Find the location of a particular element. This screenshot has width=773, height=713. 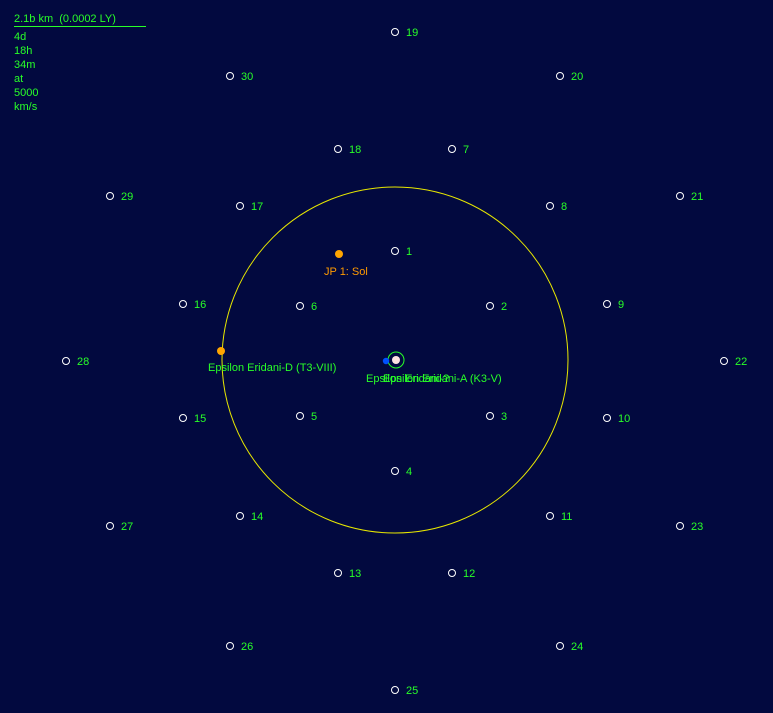

waypoint-label: 23 is located at coordinates (697, 527).